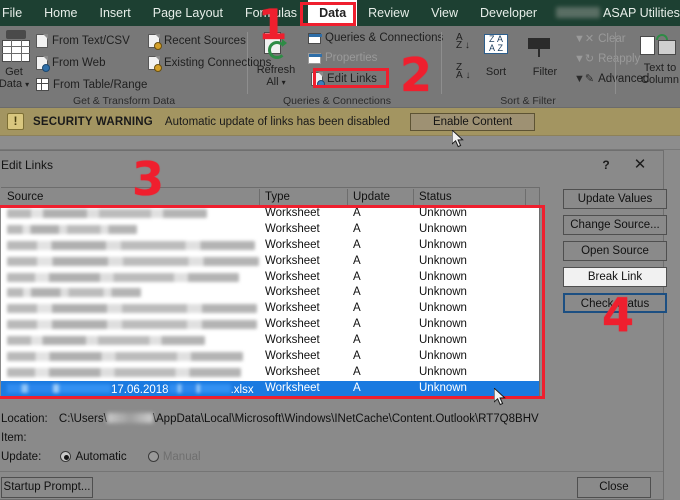 The width and height of the screenshot is (680, 500). I want to click on tab-data-label: Data, so click(333, 13).